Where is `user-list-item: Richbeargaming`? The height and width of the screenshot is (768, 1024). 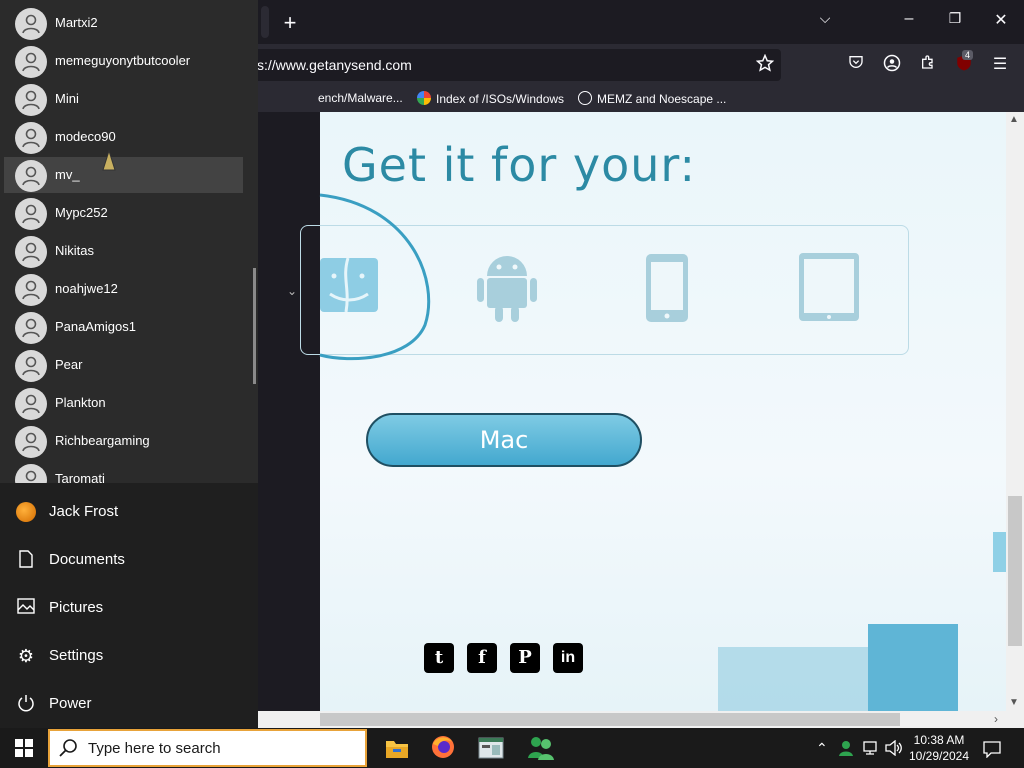
user-list-item: Richbeargaming is located at coordinates (123, 441).